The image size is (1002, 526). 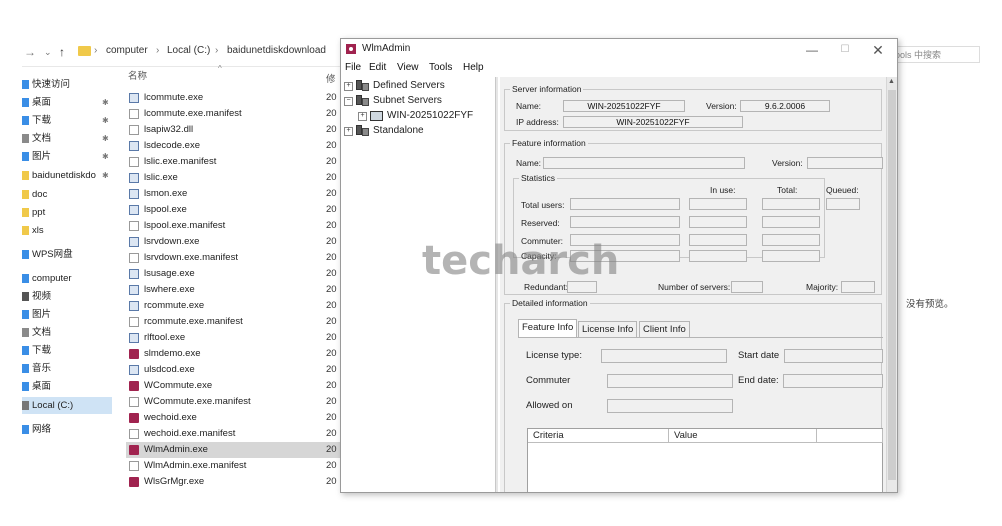 I want to click on column-header-criteria: Criteria, so click(x=598, y=436).